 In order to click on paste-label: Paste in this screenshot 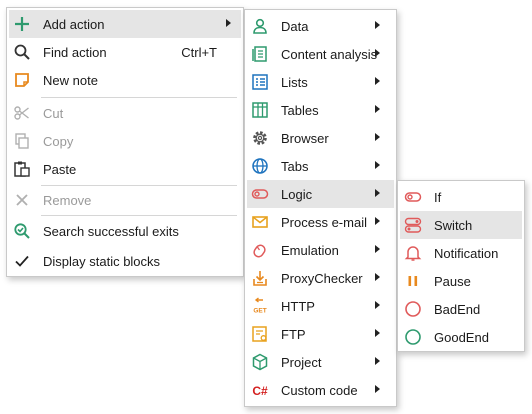, I will do `click(60, 169)`.